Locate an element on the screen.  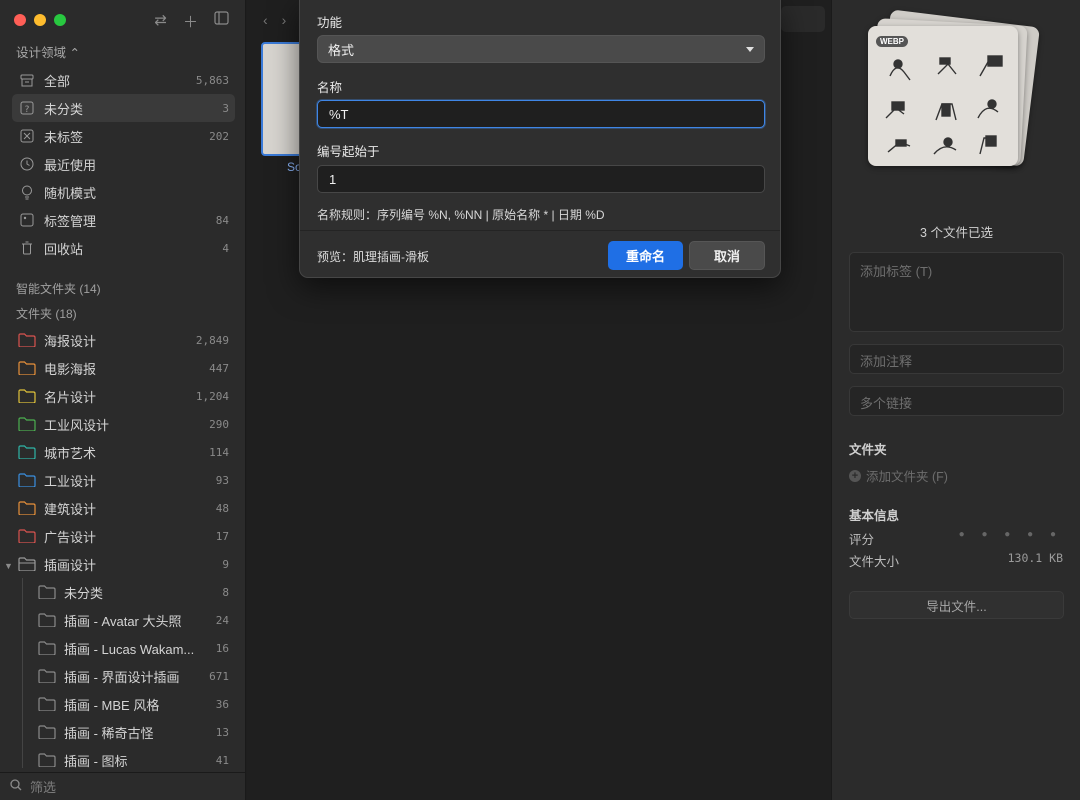
links-field: 多个链接 is located at coordinates (956, 401).